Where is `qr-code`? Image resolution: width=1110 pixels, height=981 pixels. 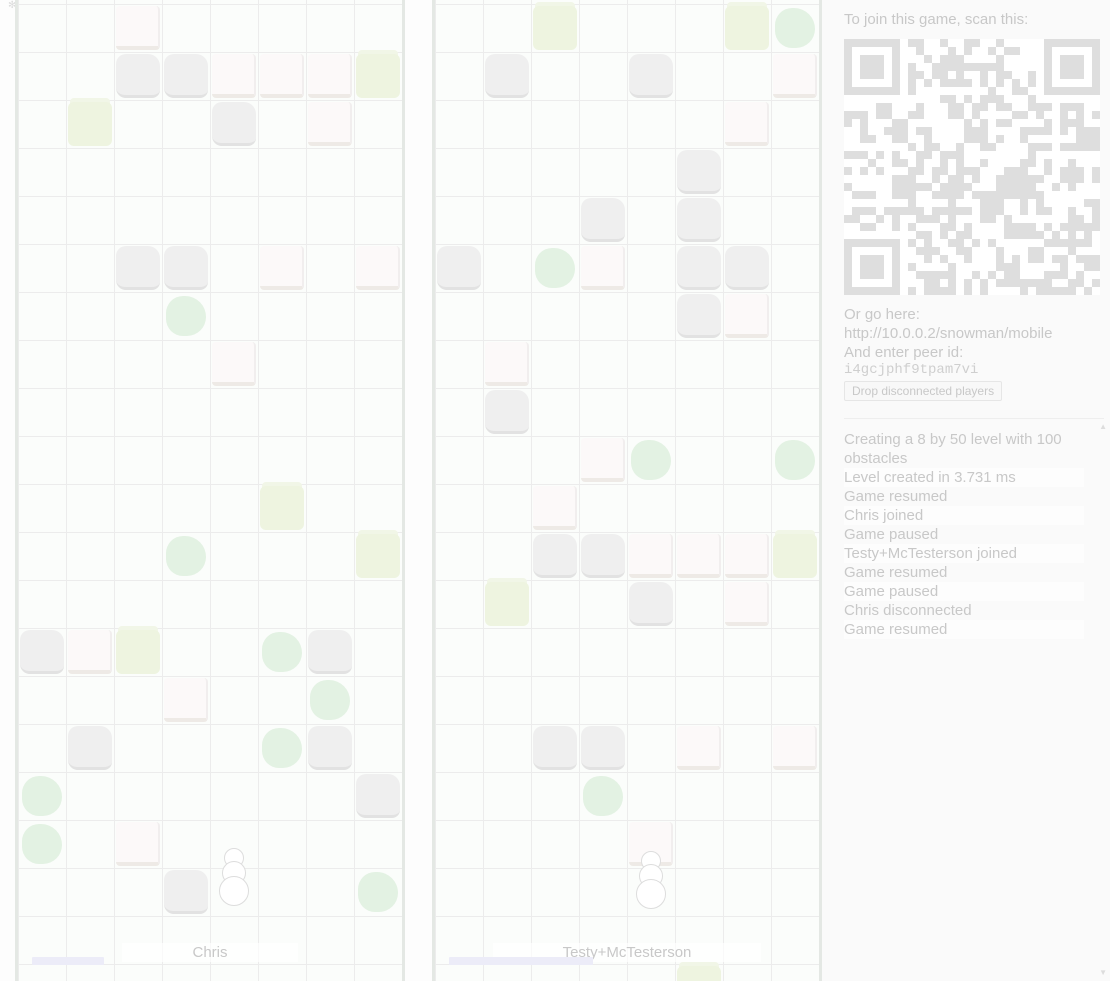 qr-code is located at coordinates (972, 167).